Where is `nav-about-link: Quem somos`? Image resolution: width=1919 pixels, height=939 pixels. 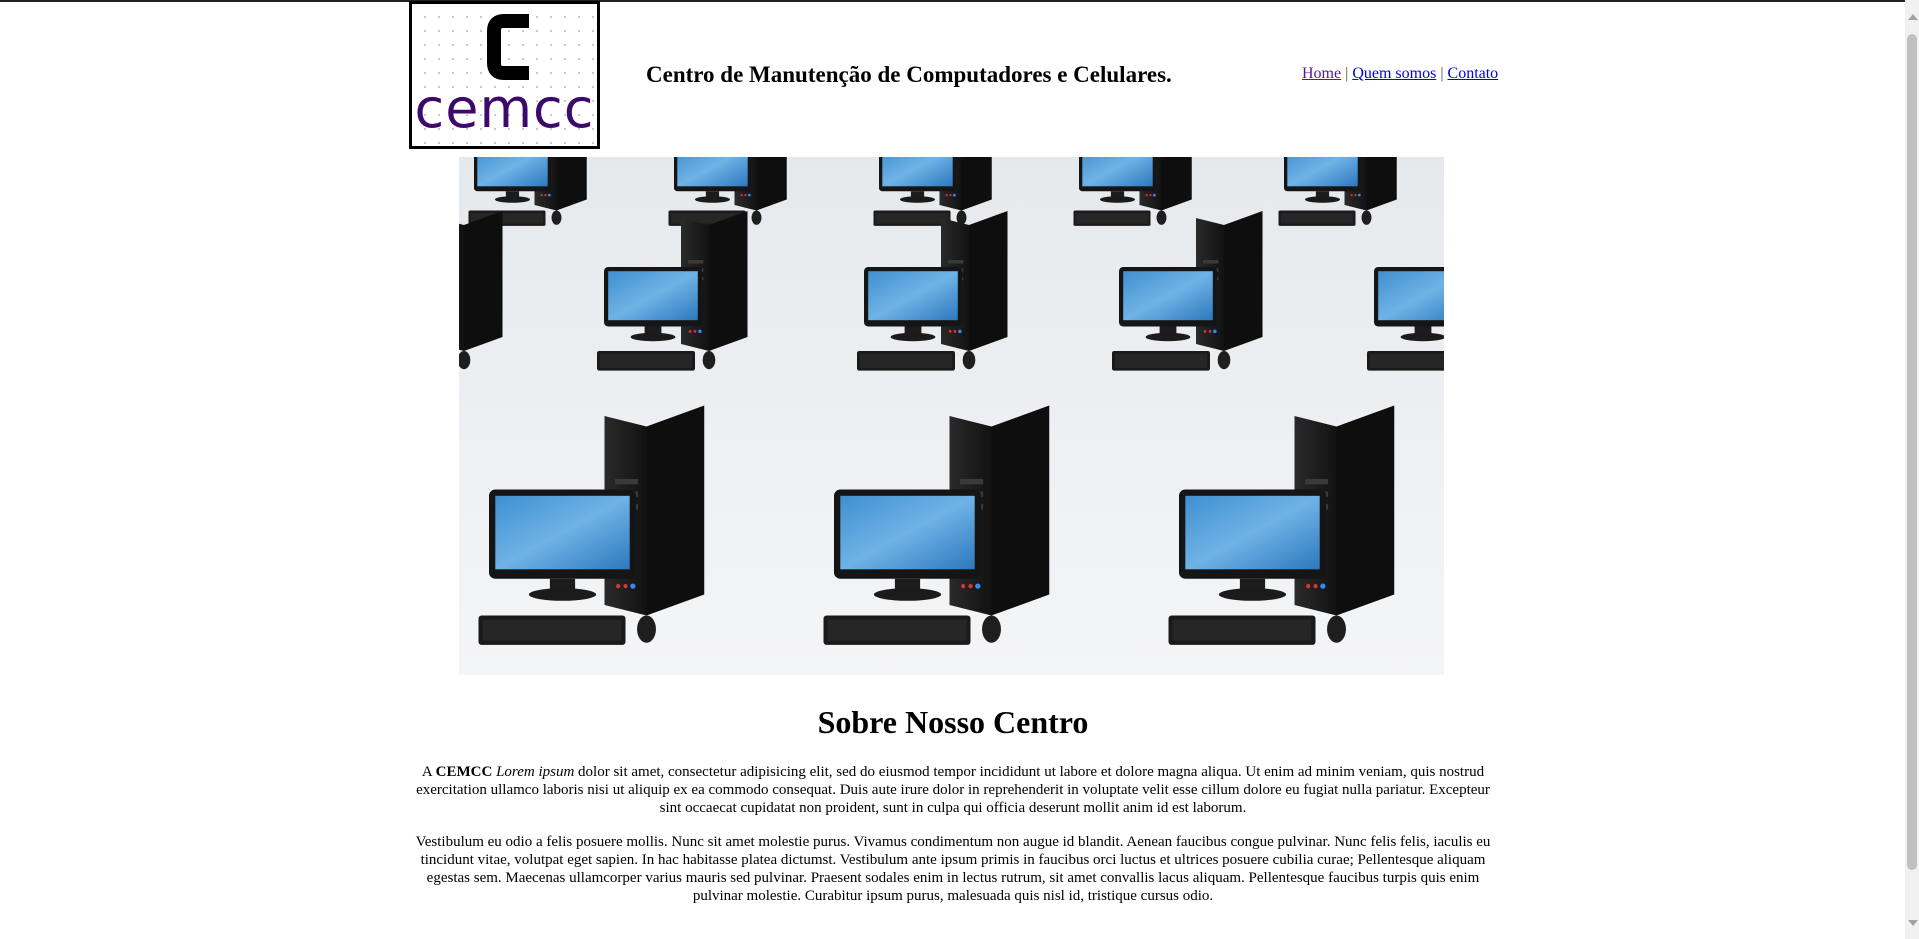
nav-about-link: Quem somos is located at coordinates (1394, 73).